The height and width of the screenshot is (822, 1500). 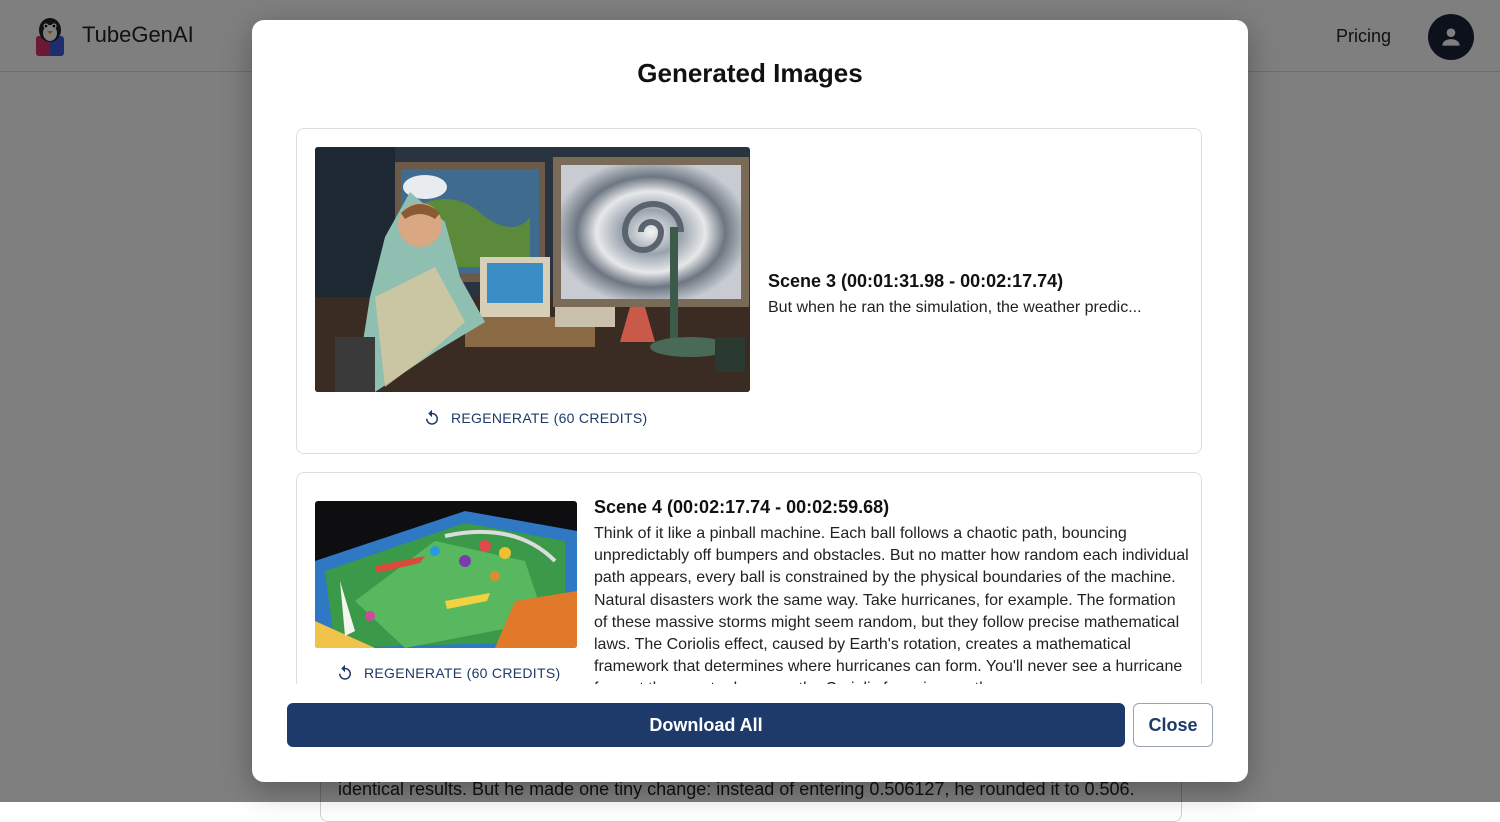 I want to click on close-button: Close, so click(x=1173, y=725).